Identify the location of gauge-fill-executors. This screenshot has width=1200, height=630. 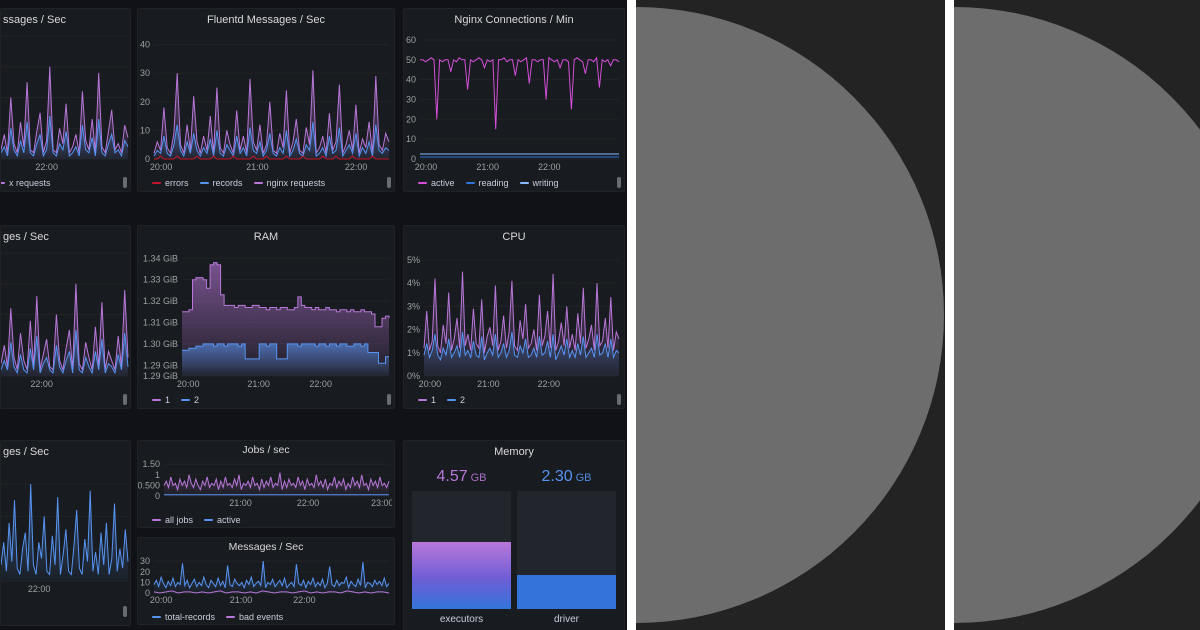
(461, 575).